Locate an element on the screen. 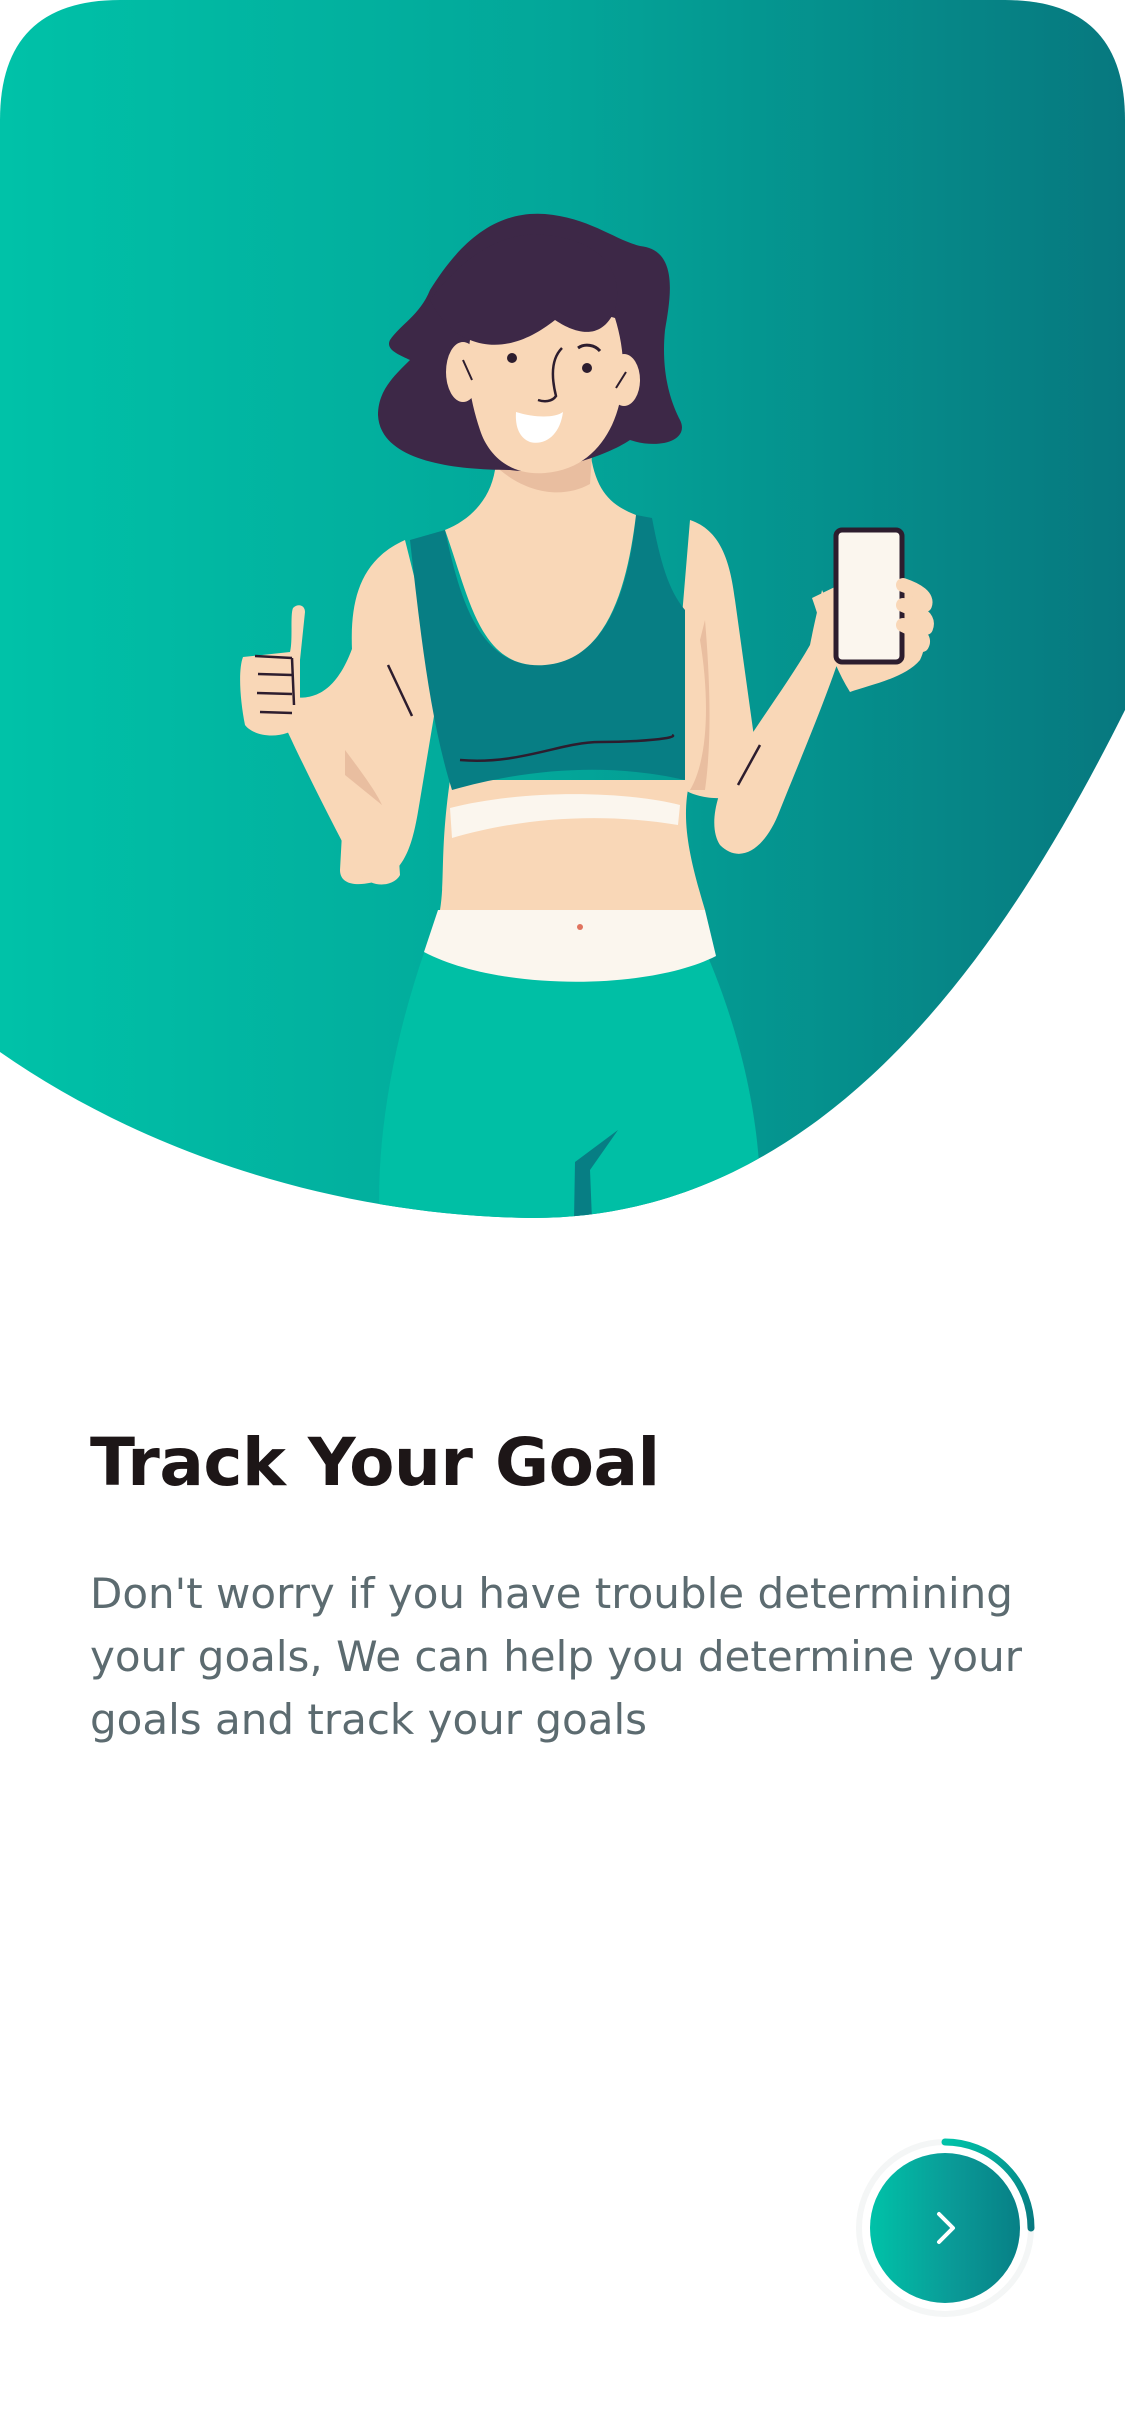  next-button is located at coordinates (945, 2228).